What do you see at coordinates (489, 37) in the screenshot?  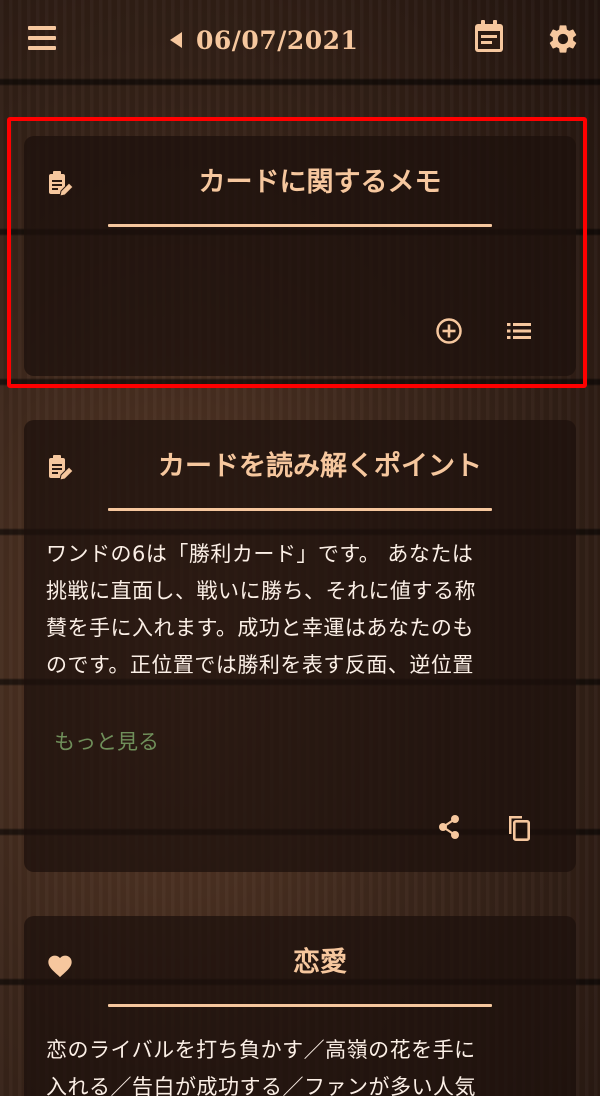 I see `calendar-icon` at bounding box center [489, 37].